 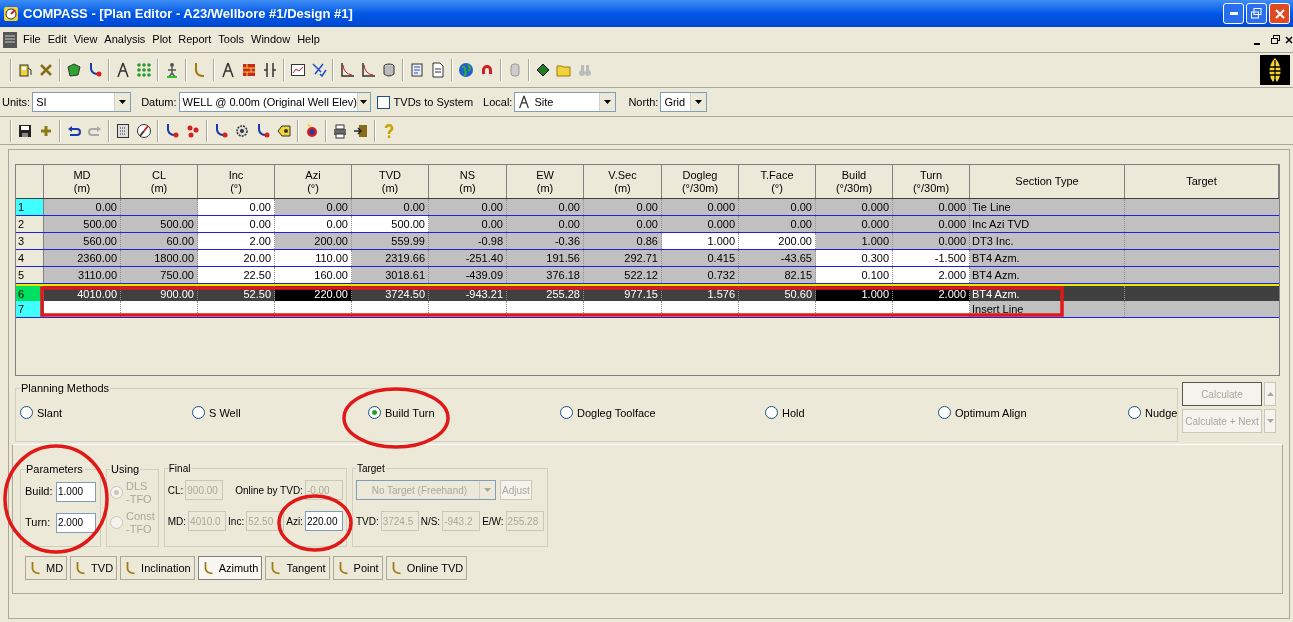 What do you see at coordinates (854, 258) in the screenshot?
I see `table-cell: 0.300` at bounding box center [854, 258].